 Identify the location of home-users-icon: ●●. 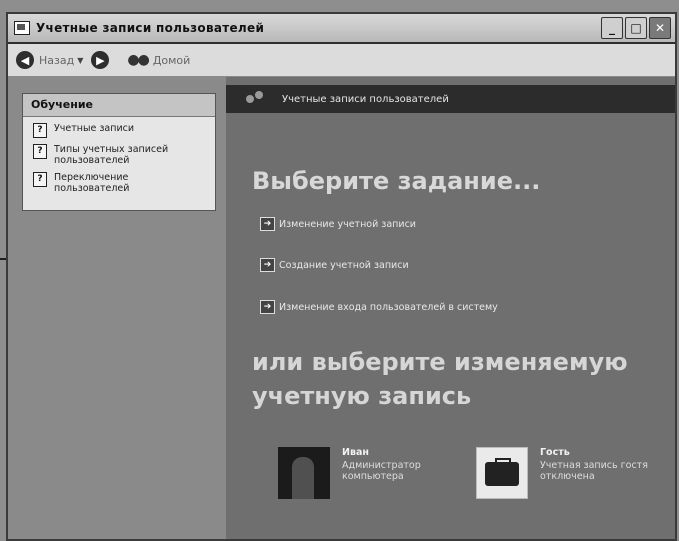
(138, 60).